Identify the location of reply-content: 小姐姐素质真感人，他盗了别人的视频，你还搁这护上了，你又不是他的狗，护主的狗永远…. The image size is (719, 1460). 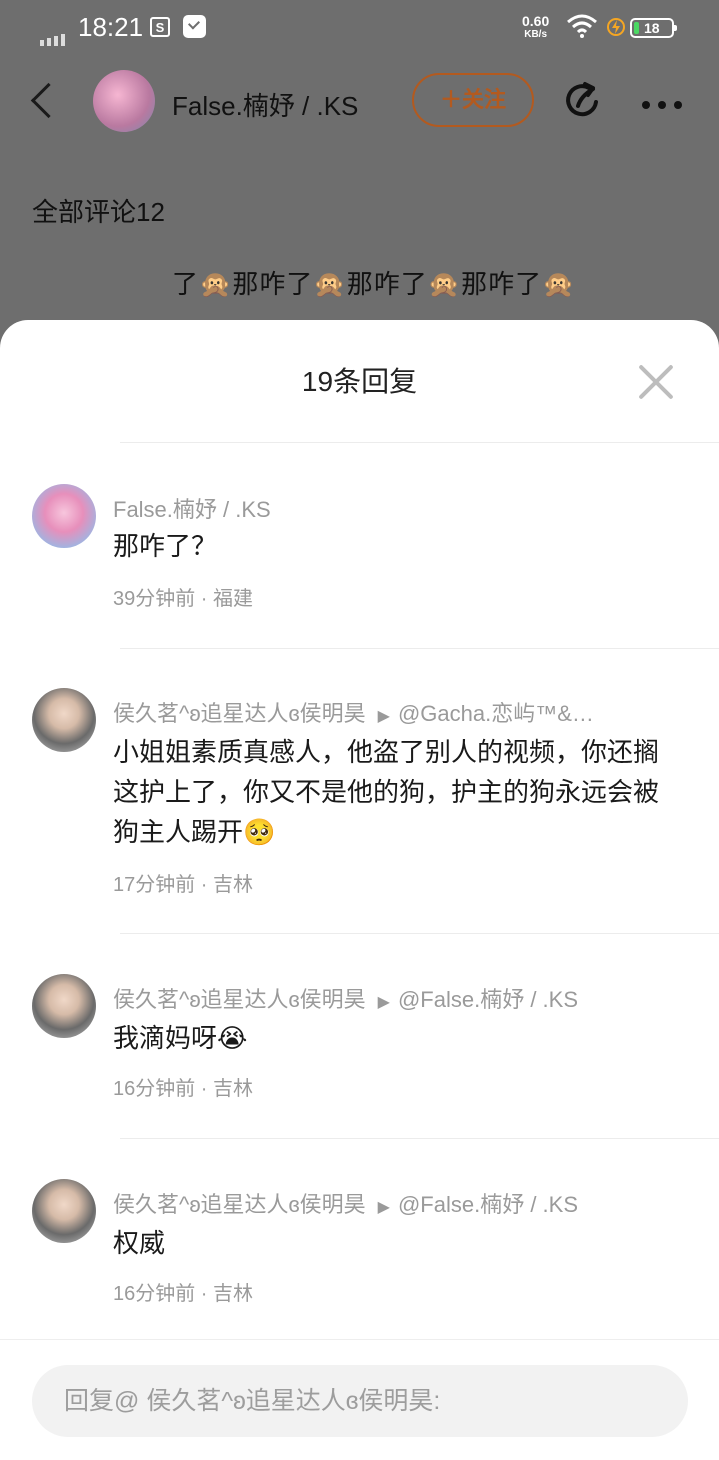
(398, 792).